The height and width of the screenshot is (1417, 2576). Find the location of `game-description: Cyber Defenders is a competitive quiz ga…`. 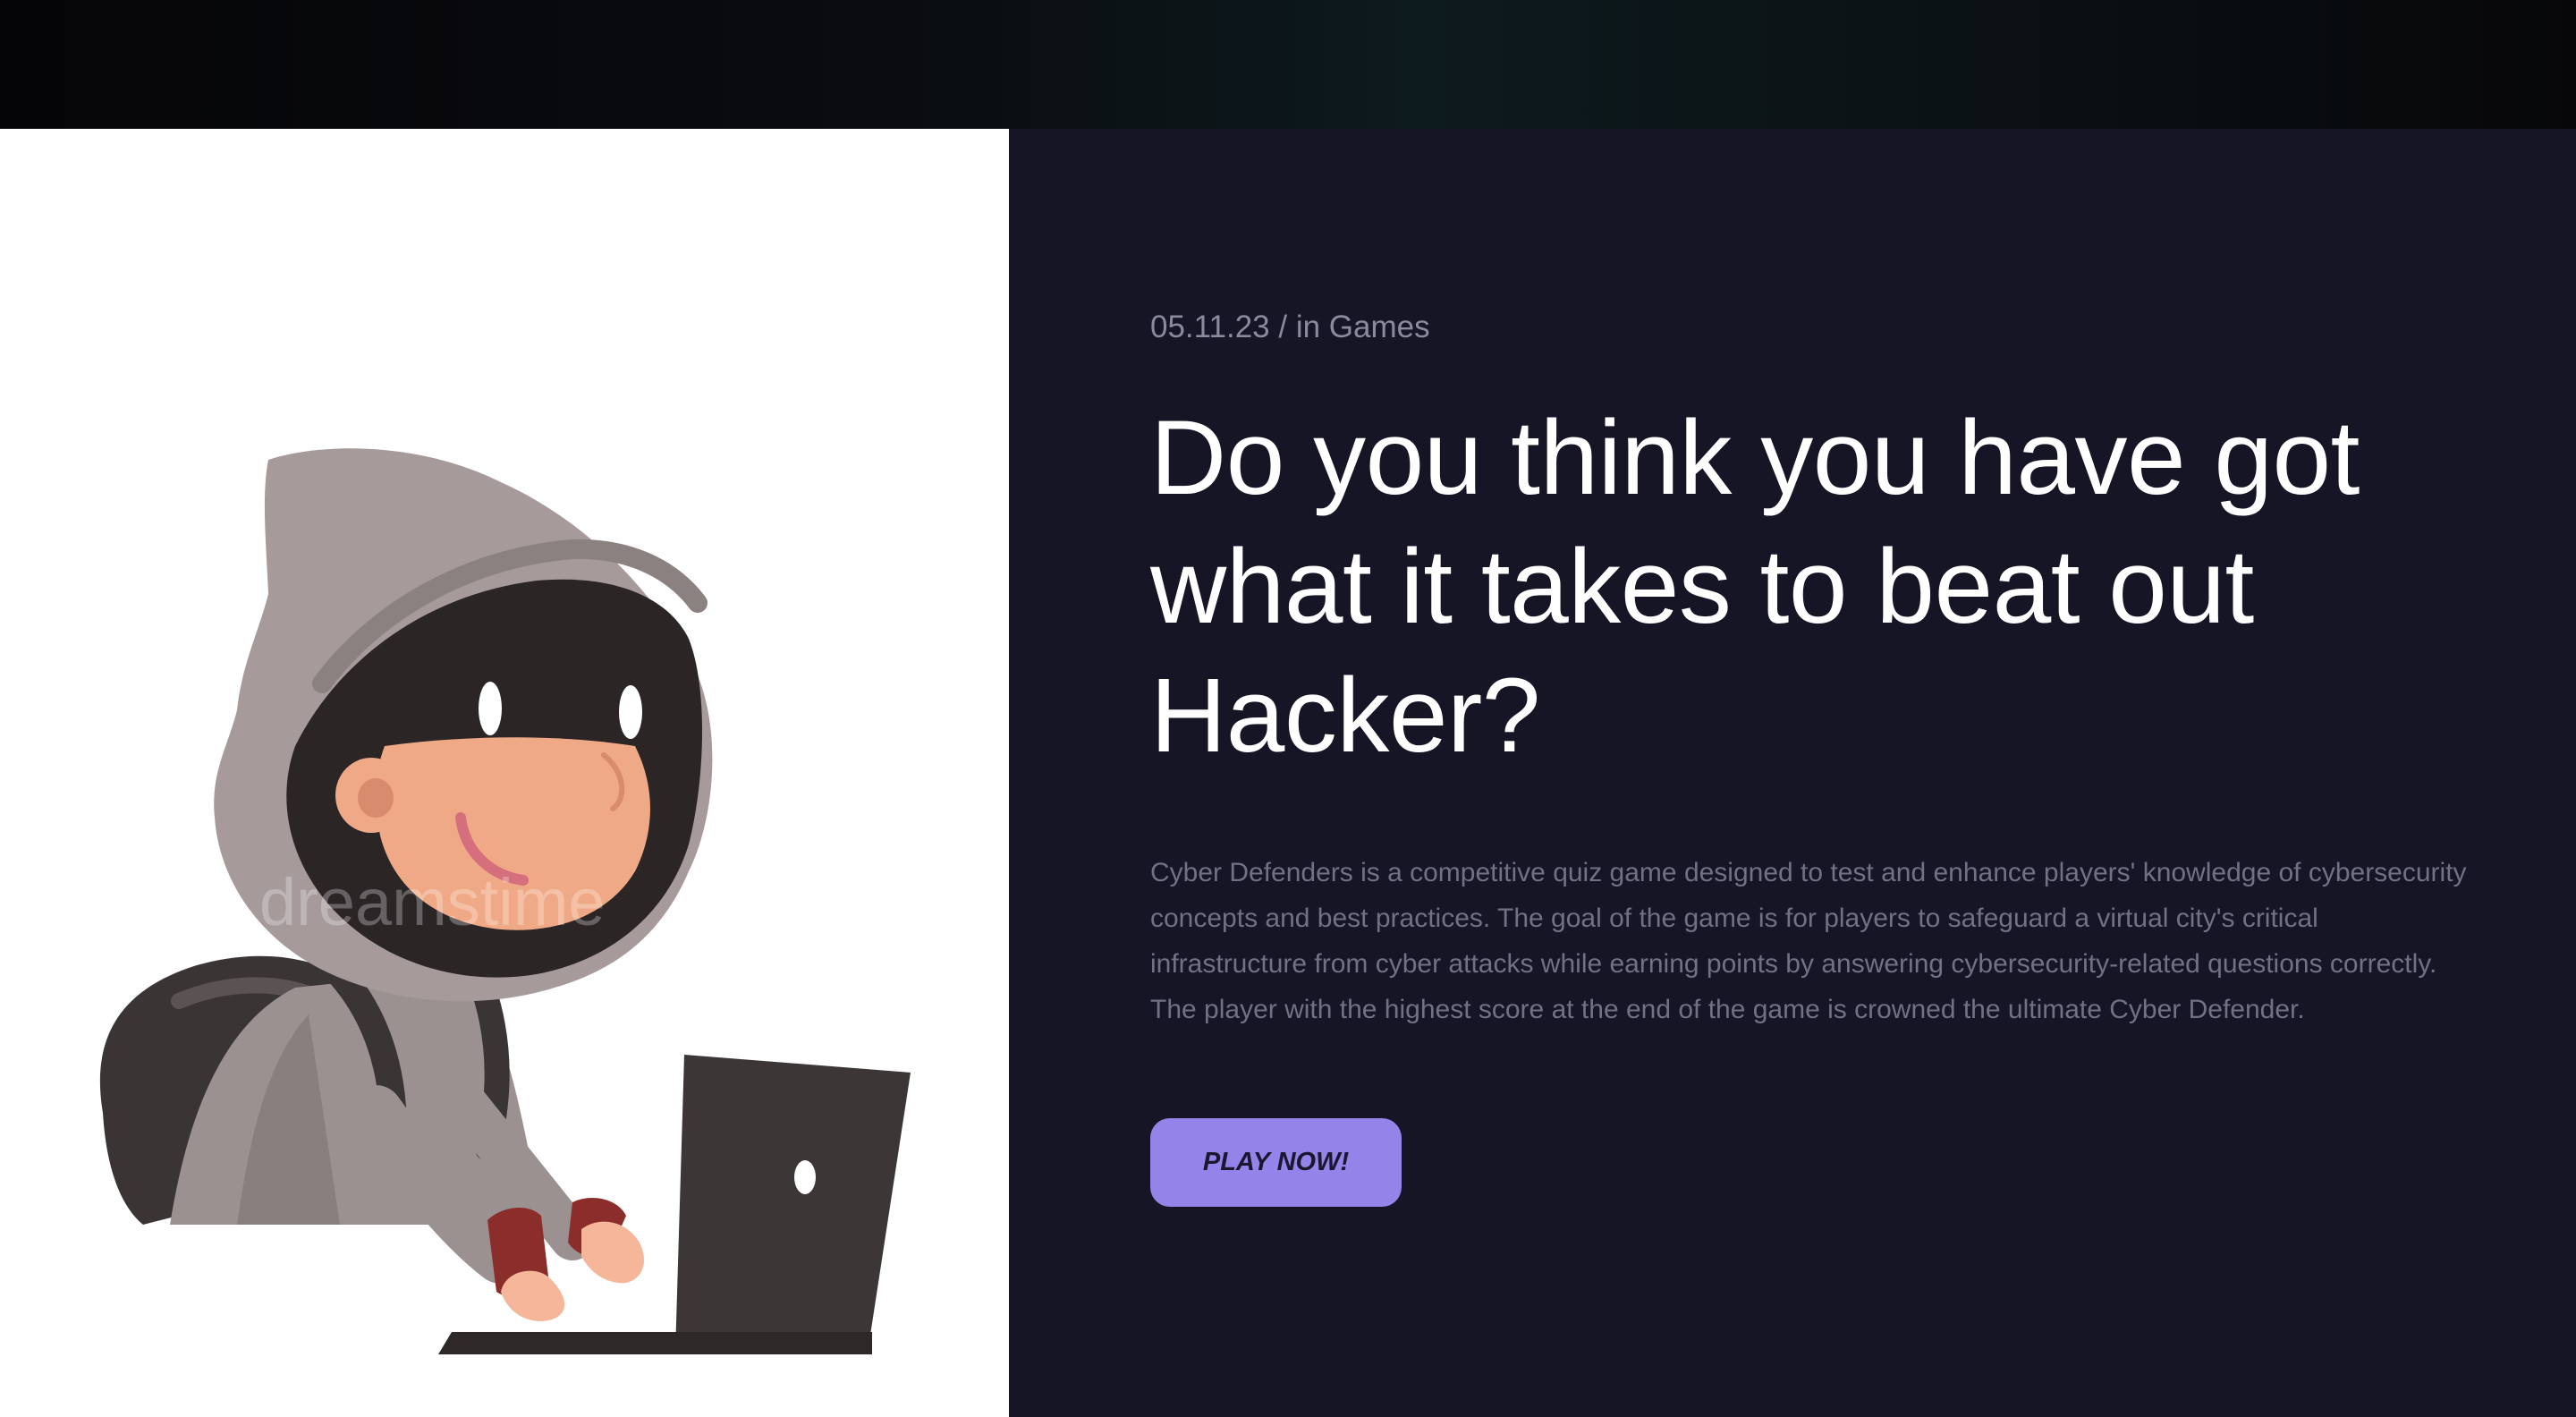

game-description: Cyber Defenders is a competitive quiz ga… is located at coordinates (1808, 941).